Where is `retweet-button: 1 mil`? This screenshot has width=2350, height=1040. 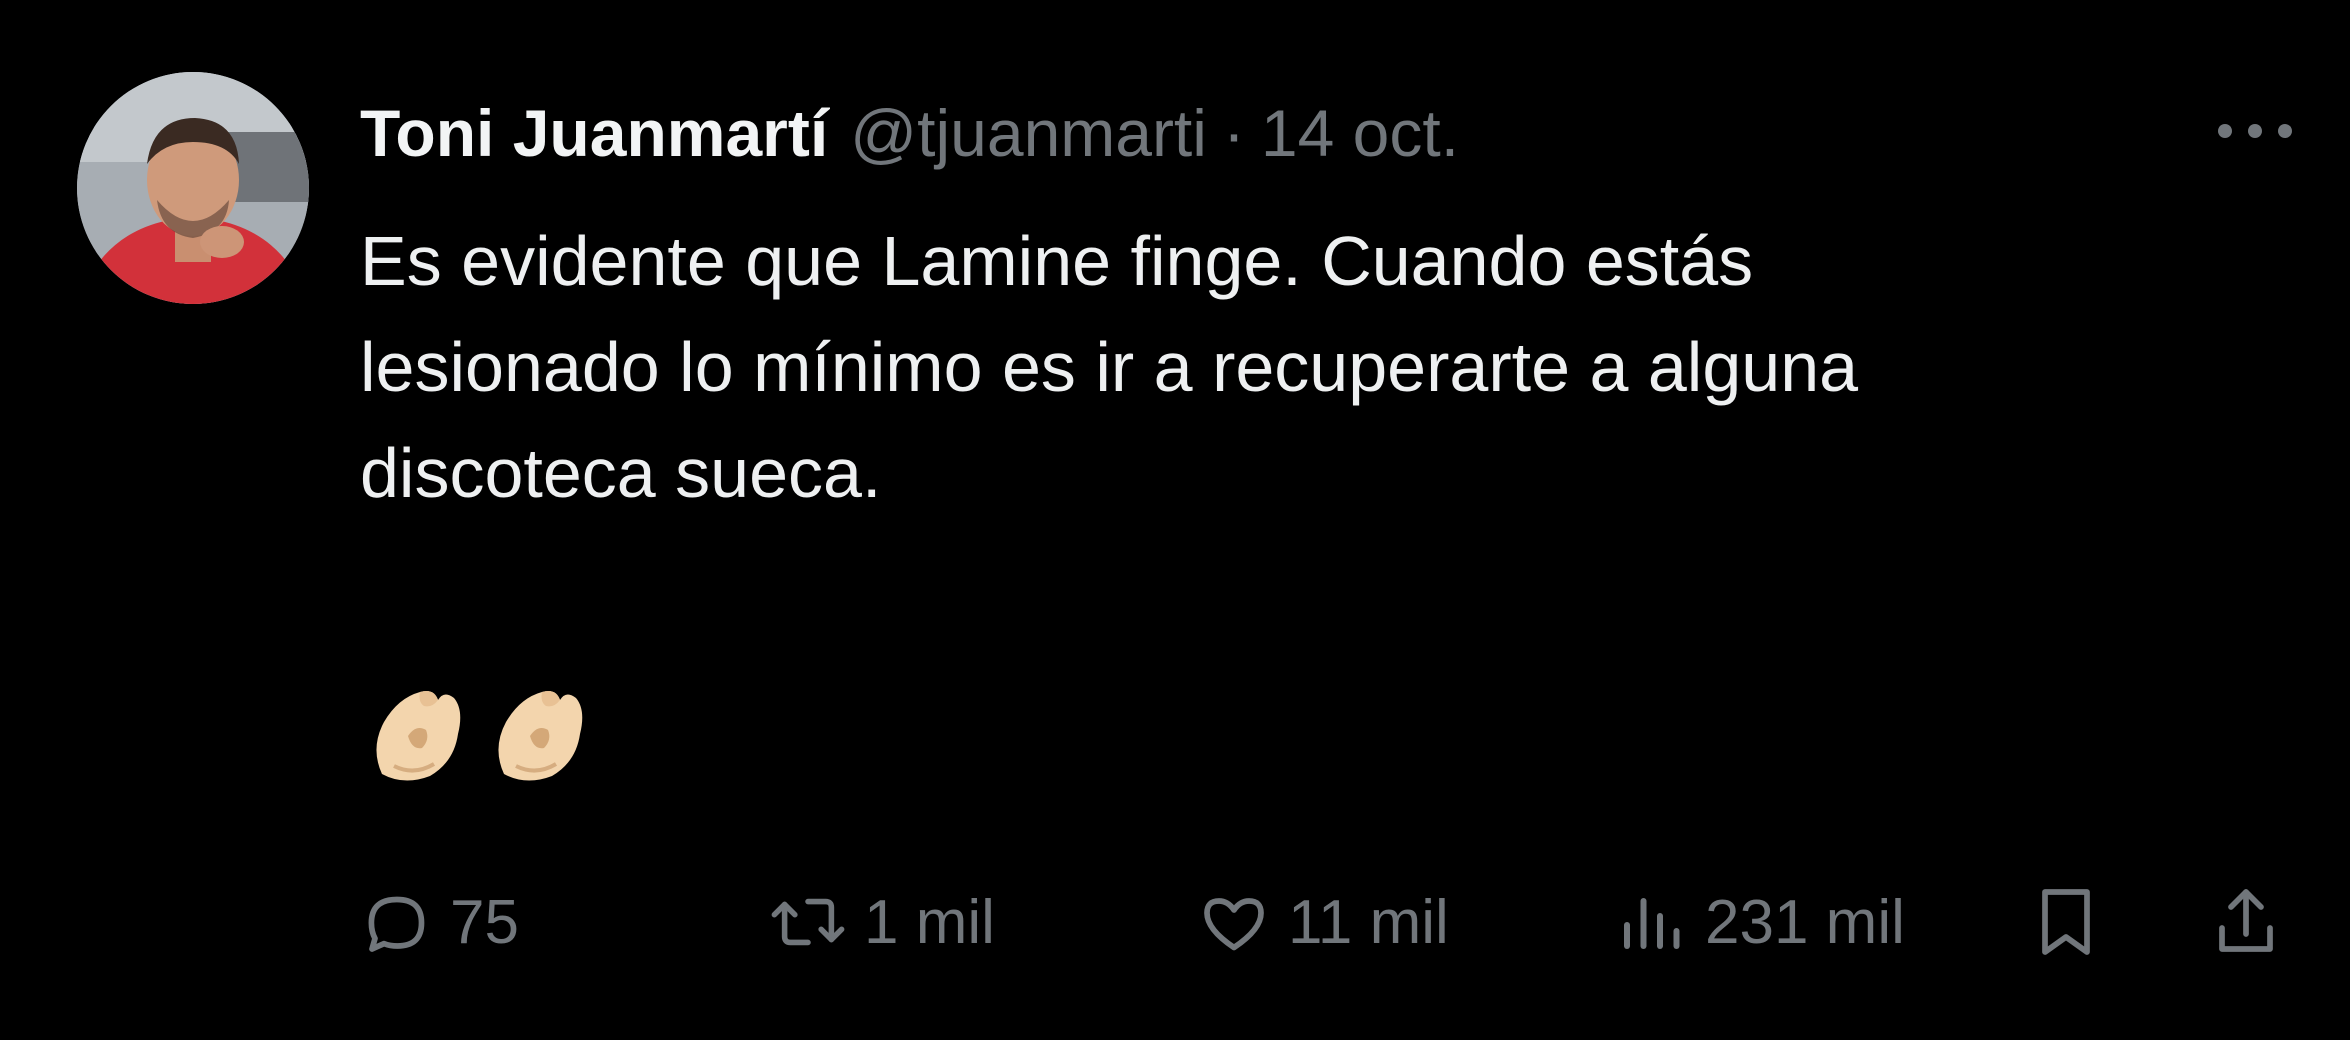 retweet-button: 1 mil is located at coordinates (882, 922).